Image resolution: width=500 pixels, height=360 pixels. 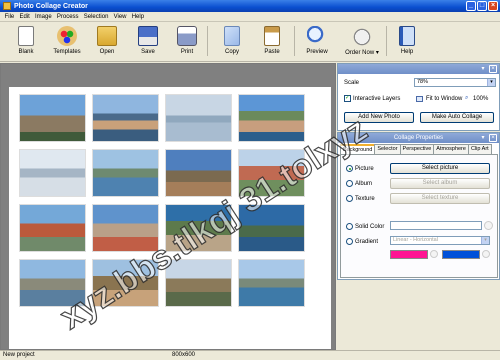 I want to click on add-new-photo-button: Add New Photo, so click(x=379, y=117).